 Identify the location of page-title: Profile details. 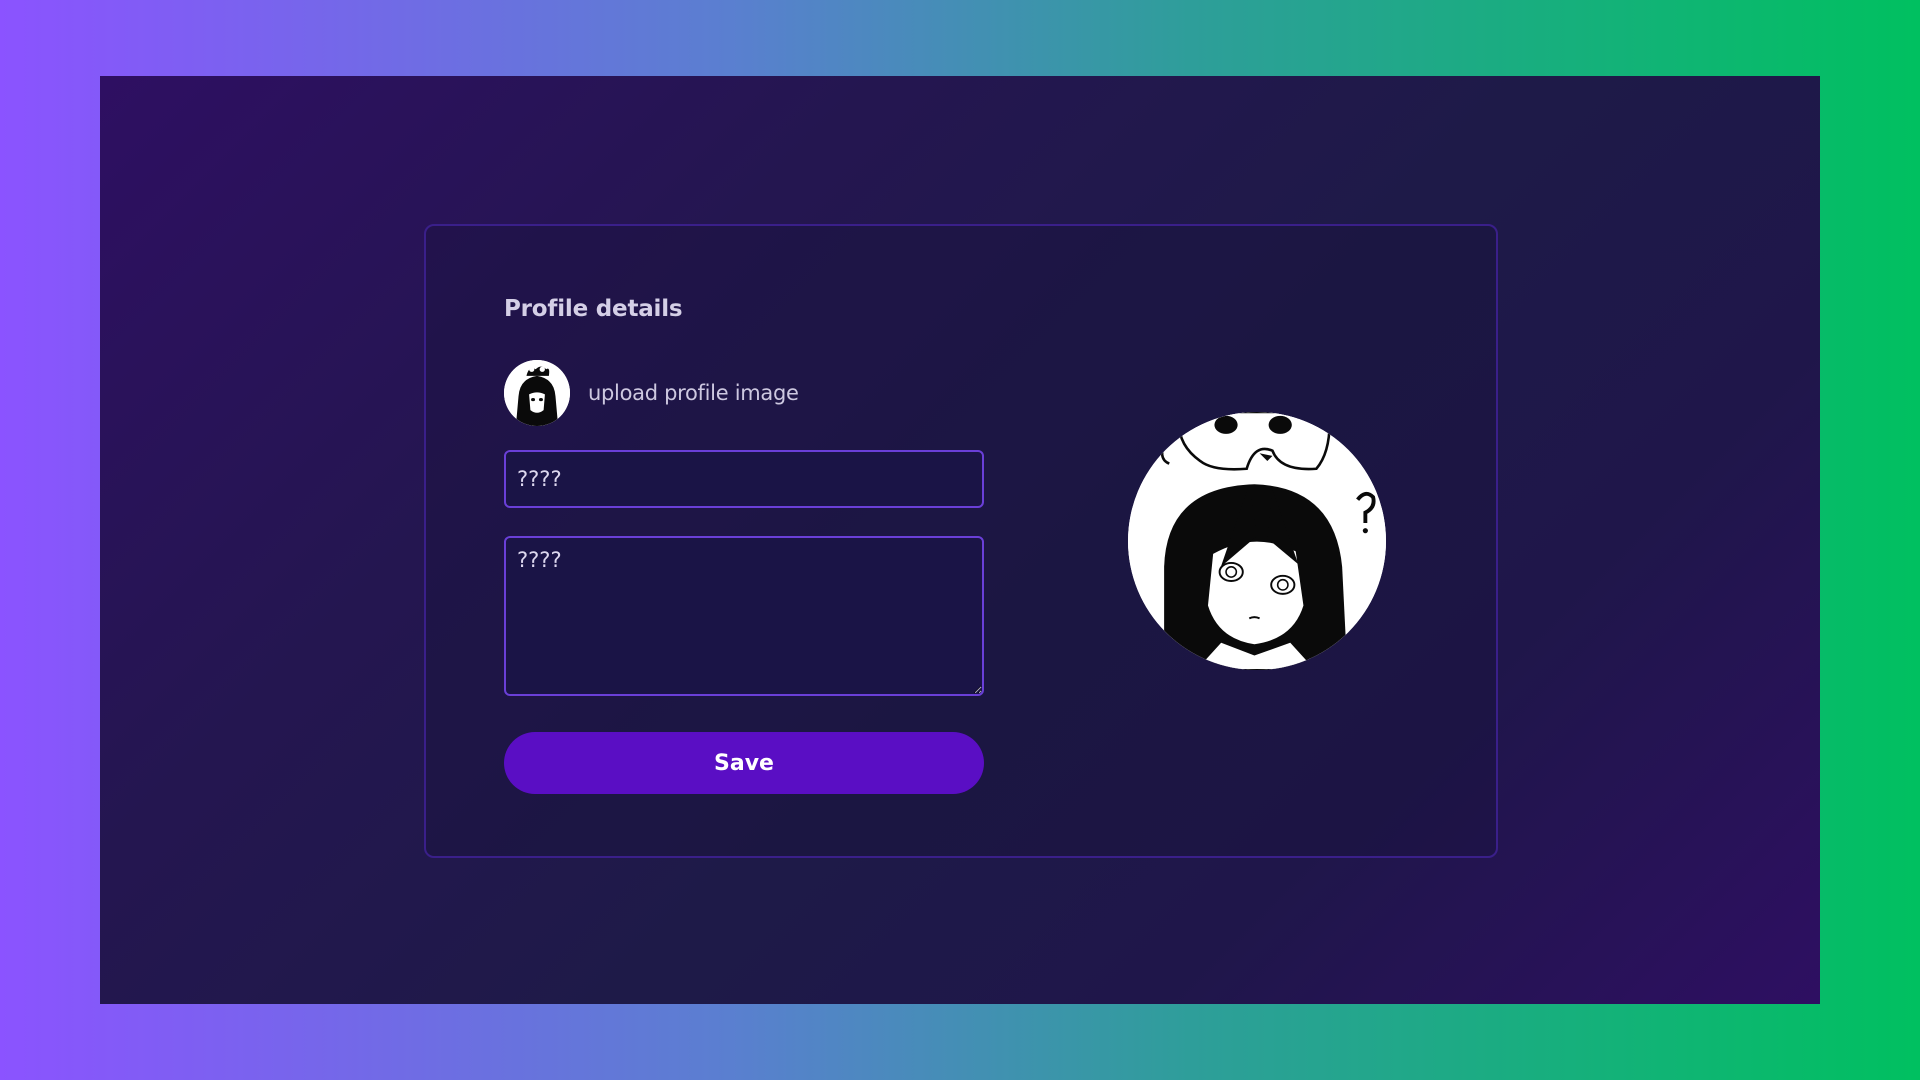
(593, 309).